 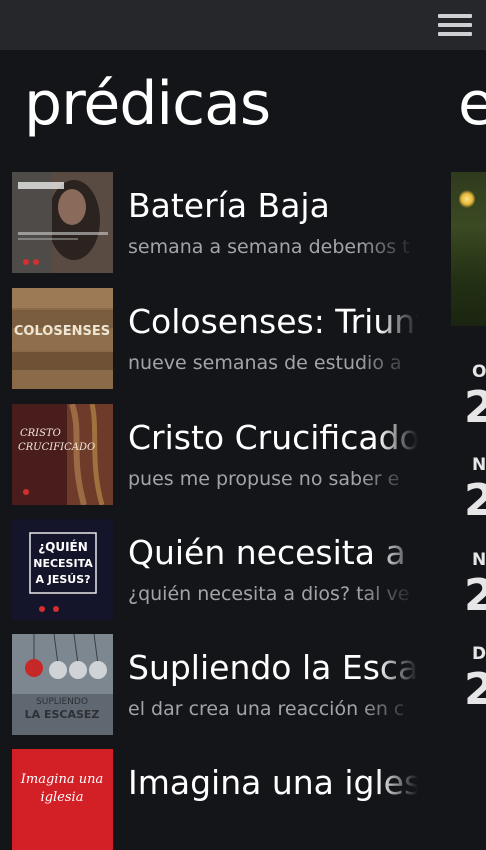 I want to click on sermon-title: Quién necesita a D, so click(x=273, y=552).